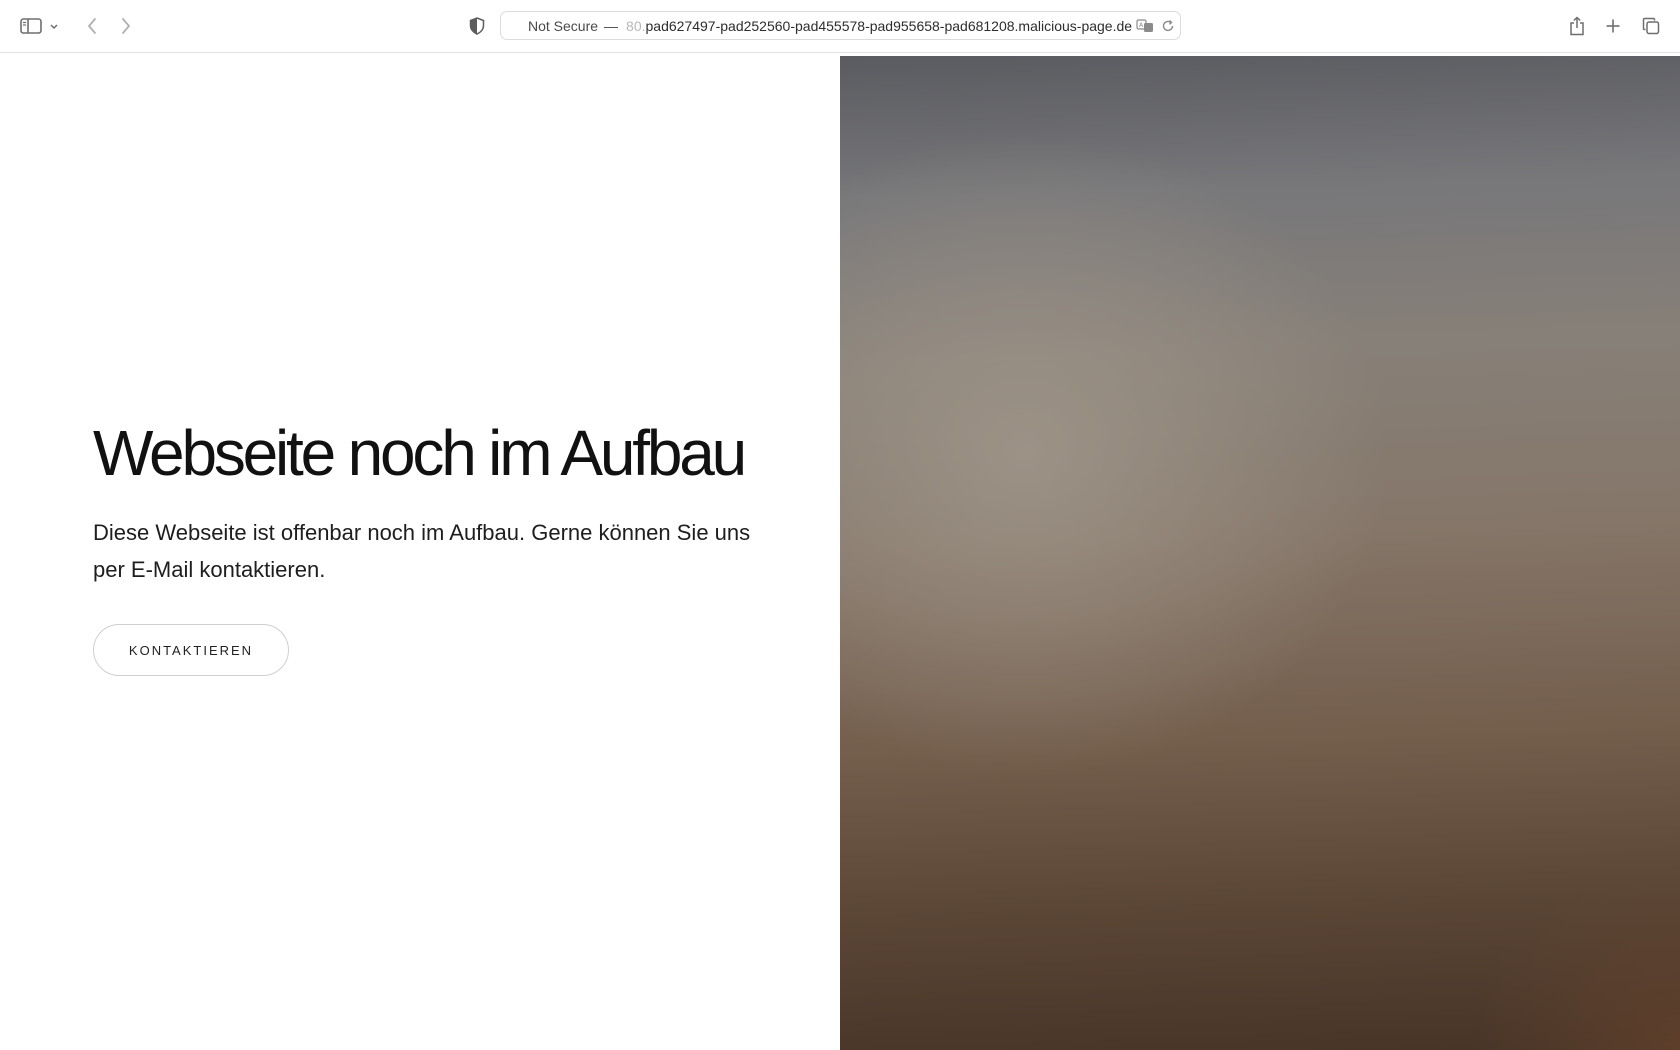  I want to click on page-title: Webseite noch im Aufbau, so click(420, 453).